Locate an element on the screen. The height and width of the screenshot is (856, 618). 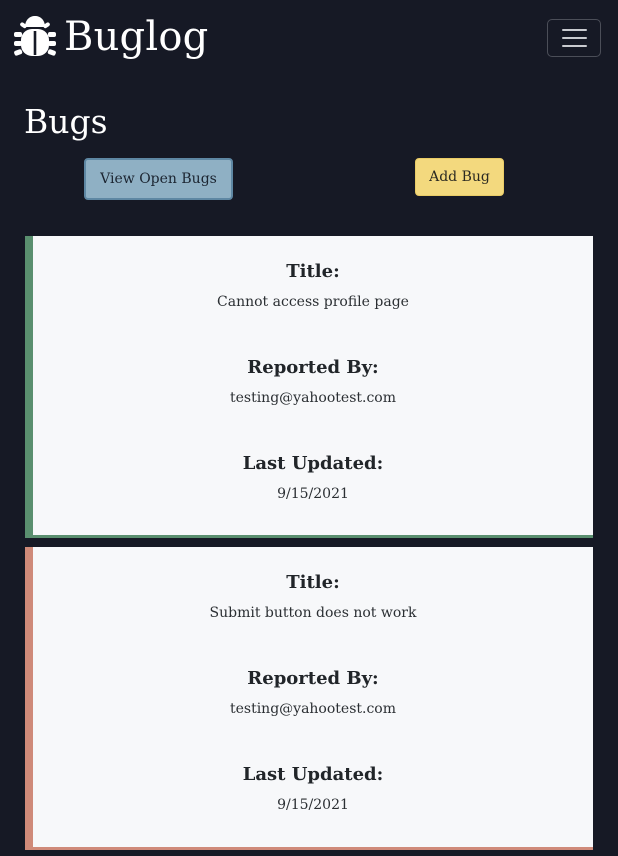
menu-toggle-button is located at coordinates (574, 38).